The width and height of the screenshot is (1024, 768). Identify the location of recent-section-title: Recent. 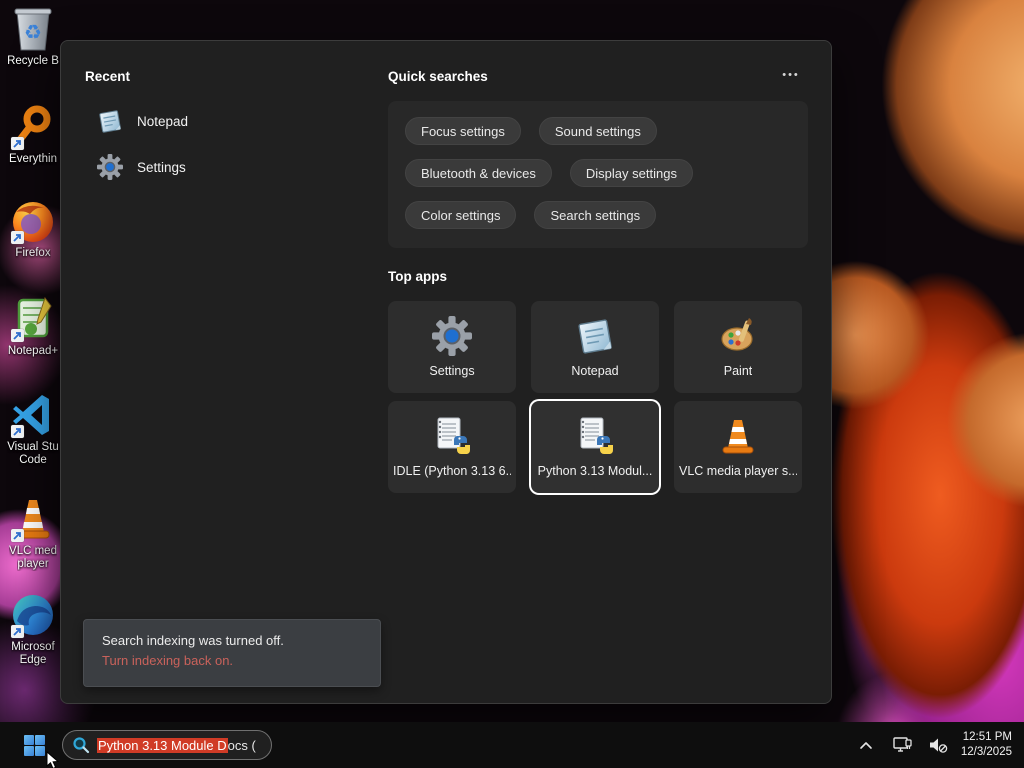
(108, 76).